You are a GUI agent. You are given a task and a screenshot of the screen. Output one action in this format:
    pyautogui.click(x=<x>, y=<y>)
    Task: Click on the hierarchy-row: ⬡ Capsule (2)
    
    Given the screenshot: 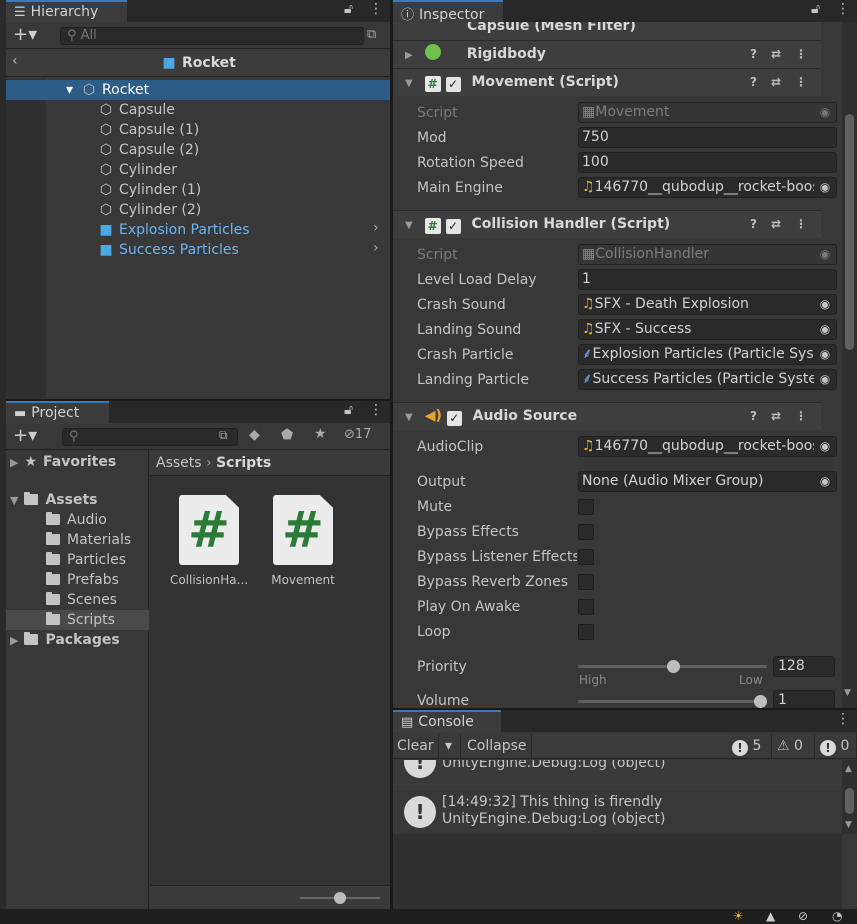 What is the action you would take?
    pyautogui.click(x=148, y=150)
    